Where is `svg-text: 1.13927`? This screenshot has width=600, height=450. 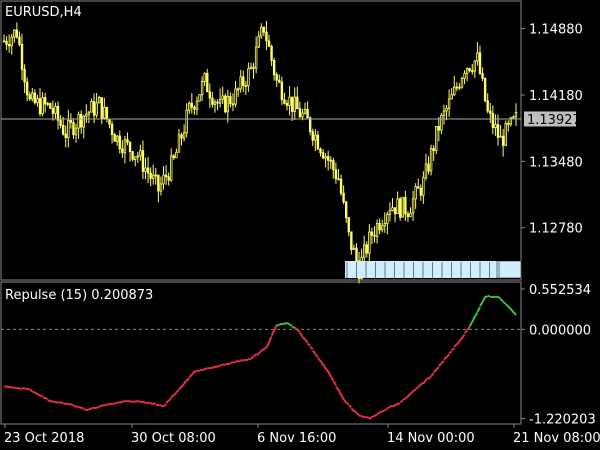
svg-text: 1.13927 is located at coordinates (554, 120).